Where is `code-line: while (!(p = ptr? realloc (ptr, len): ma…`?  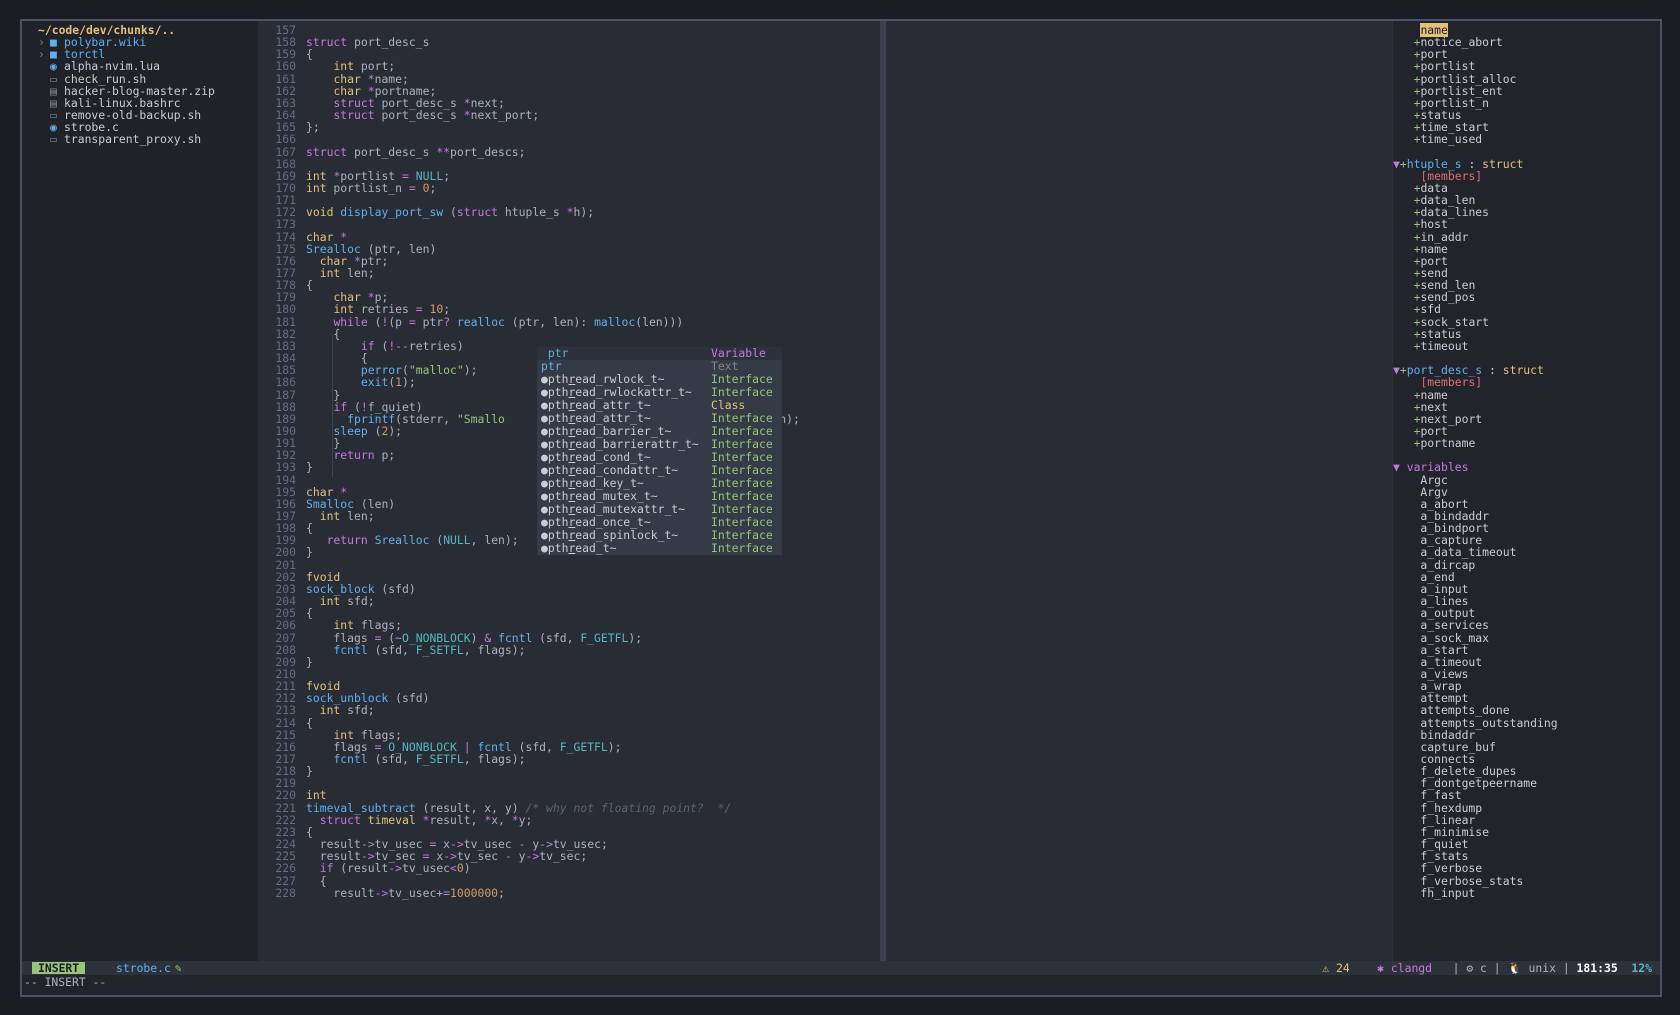 code-line: while (!(p = ptr? realloc (ptr, len): ma… is located at coordinates (494, 322).